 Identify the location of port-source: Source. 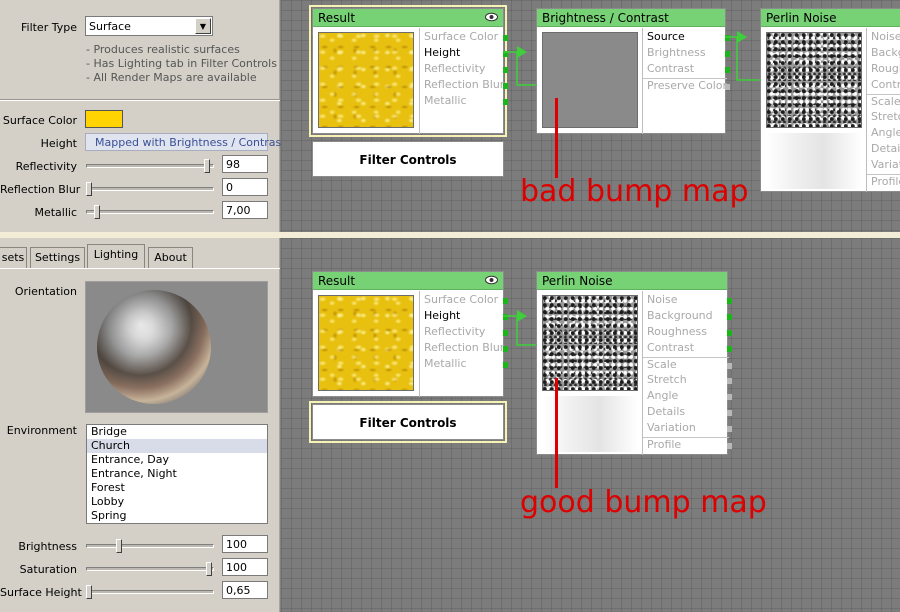
(686, 38).